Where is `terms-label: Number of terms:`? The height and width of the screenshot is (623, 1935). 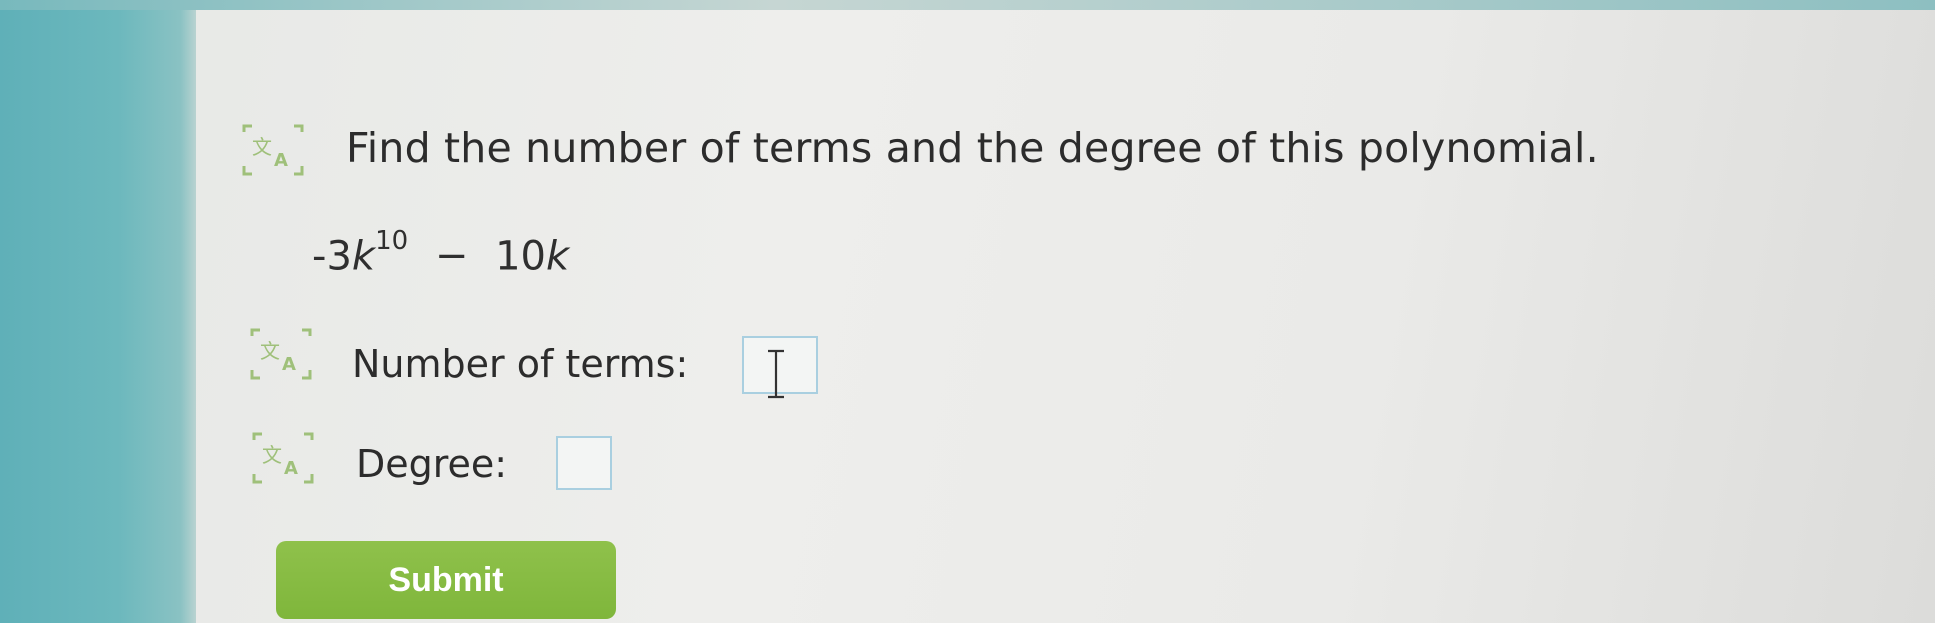
terms-label: Number of terms: is located at coordinates (520, 364).